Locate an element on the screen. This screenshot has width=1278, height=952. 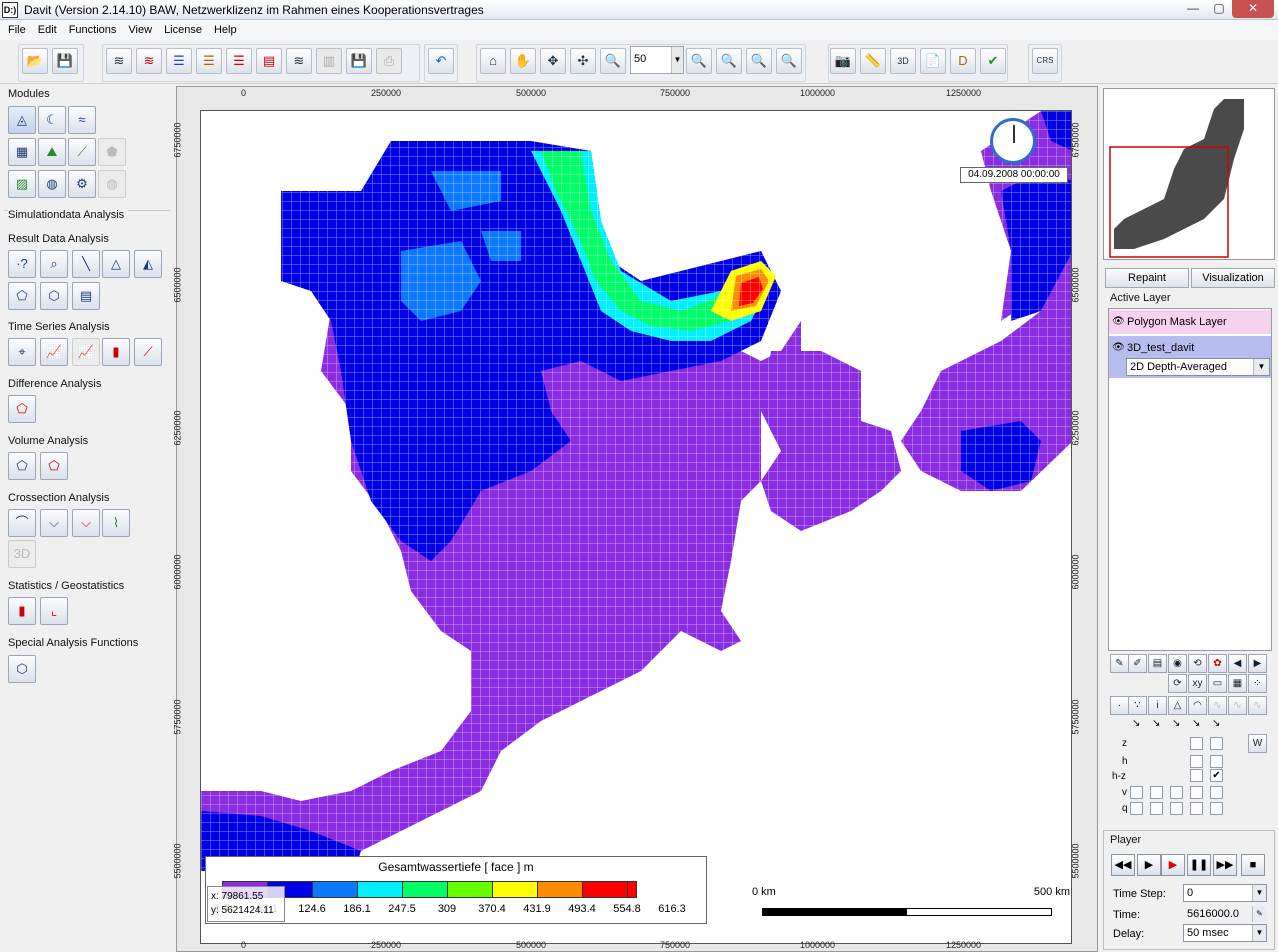
color-icon: ✿ is located at coordinates (1217, 663).